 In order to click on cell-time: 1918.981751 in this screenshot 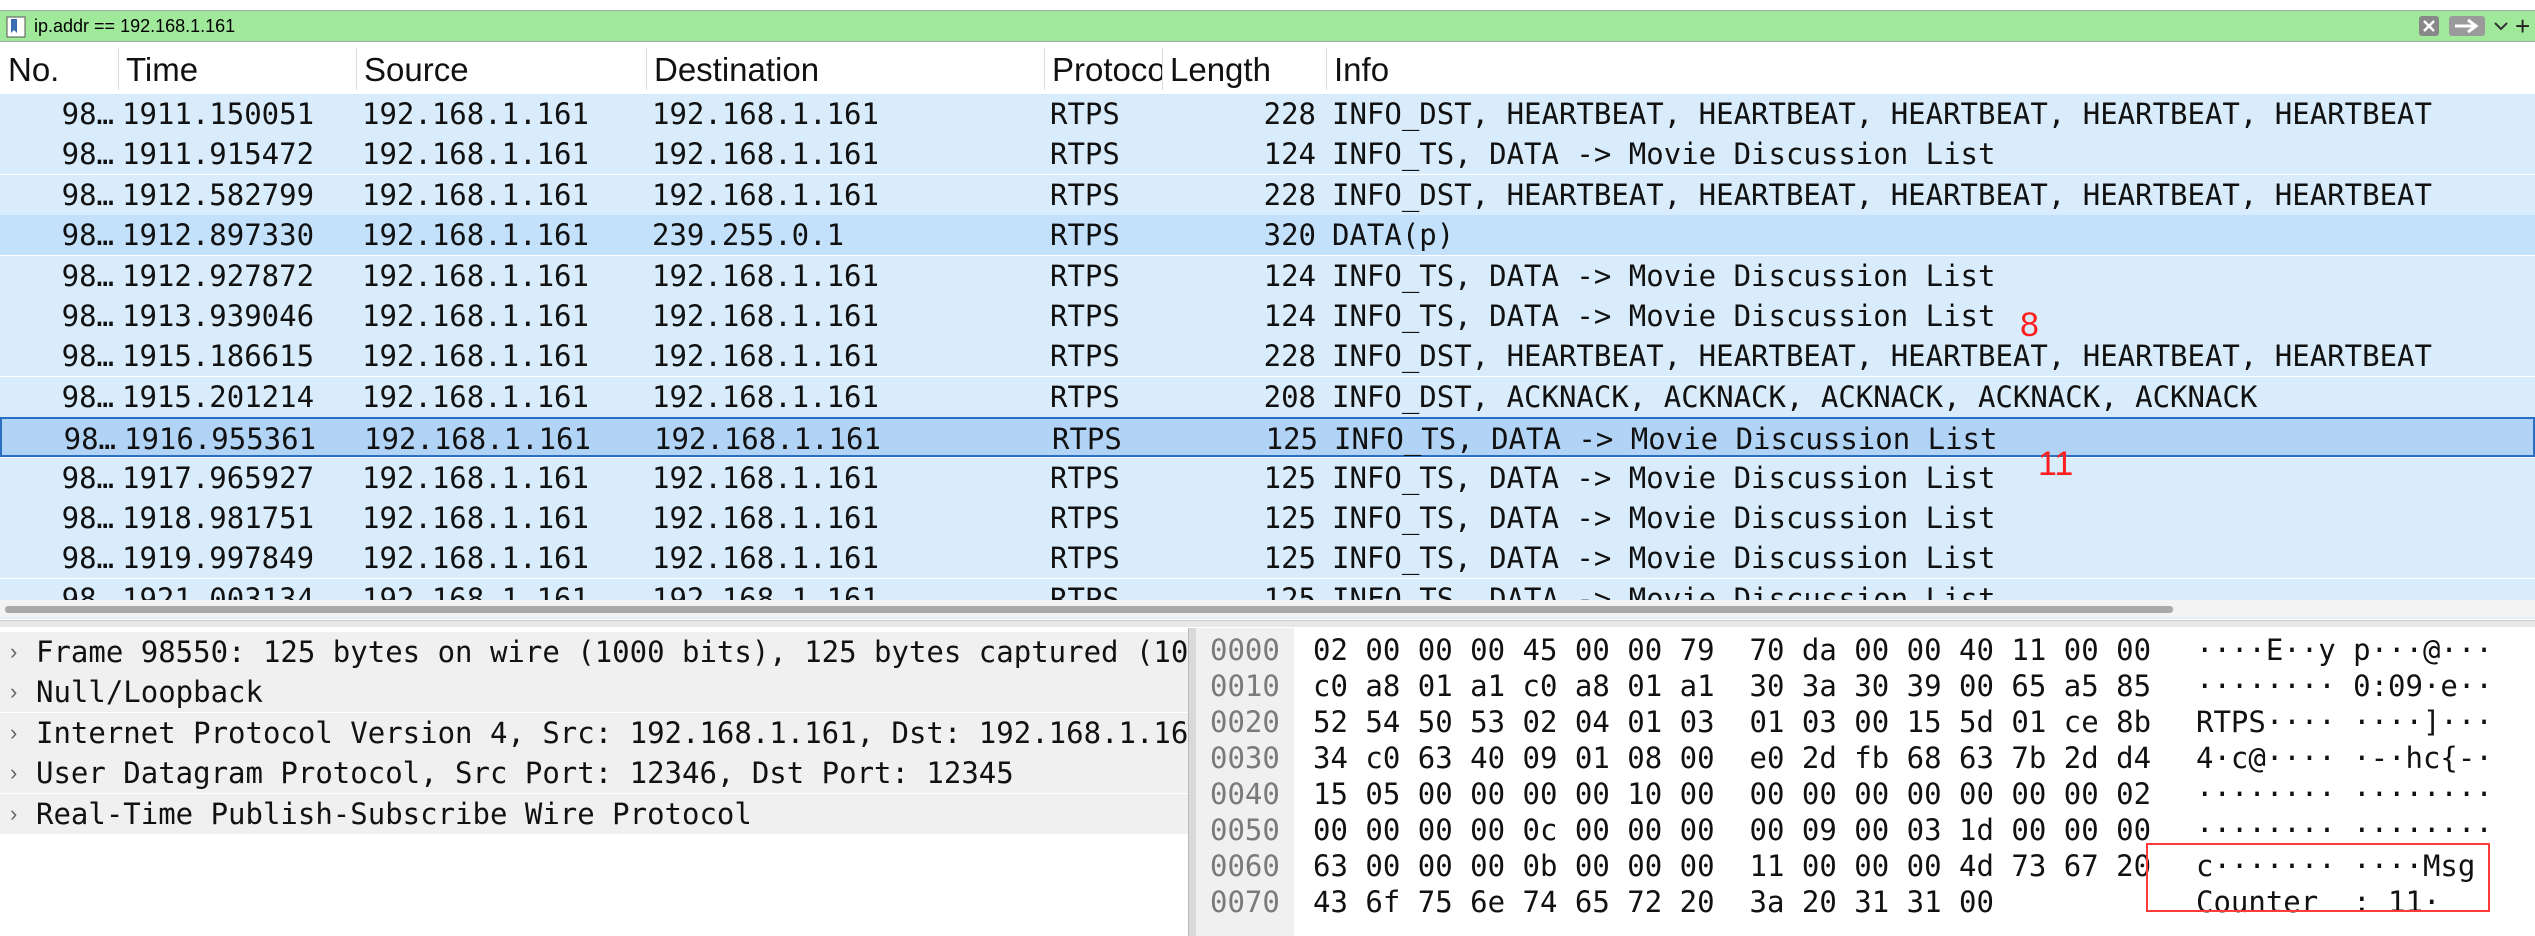, I will do `click(218, 518)`.